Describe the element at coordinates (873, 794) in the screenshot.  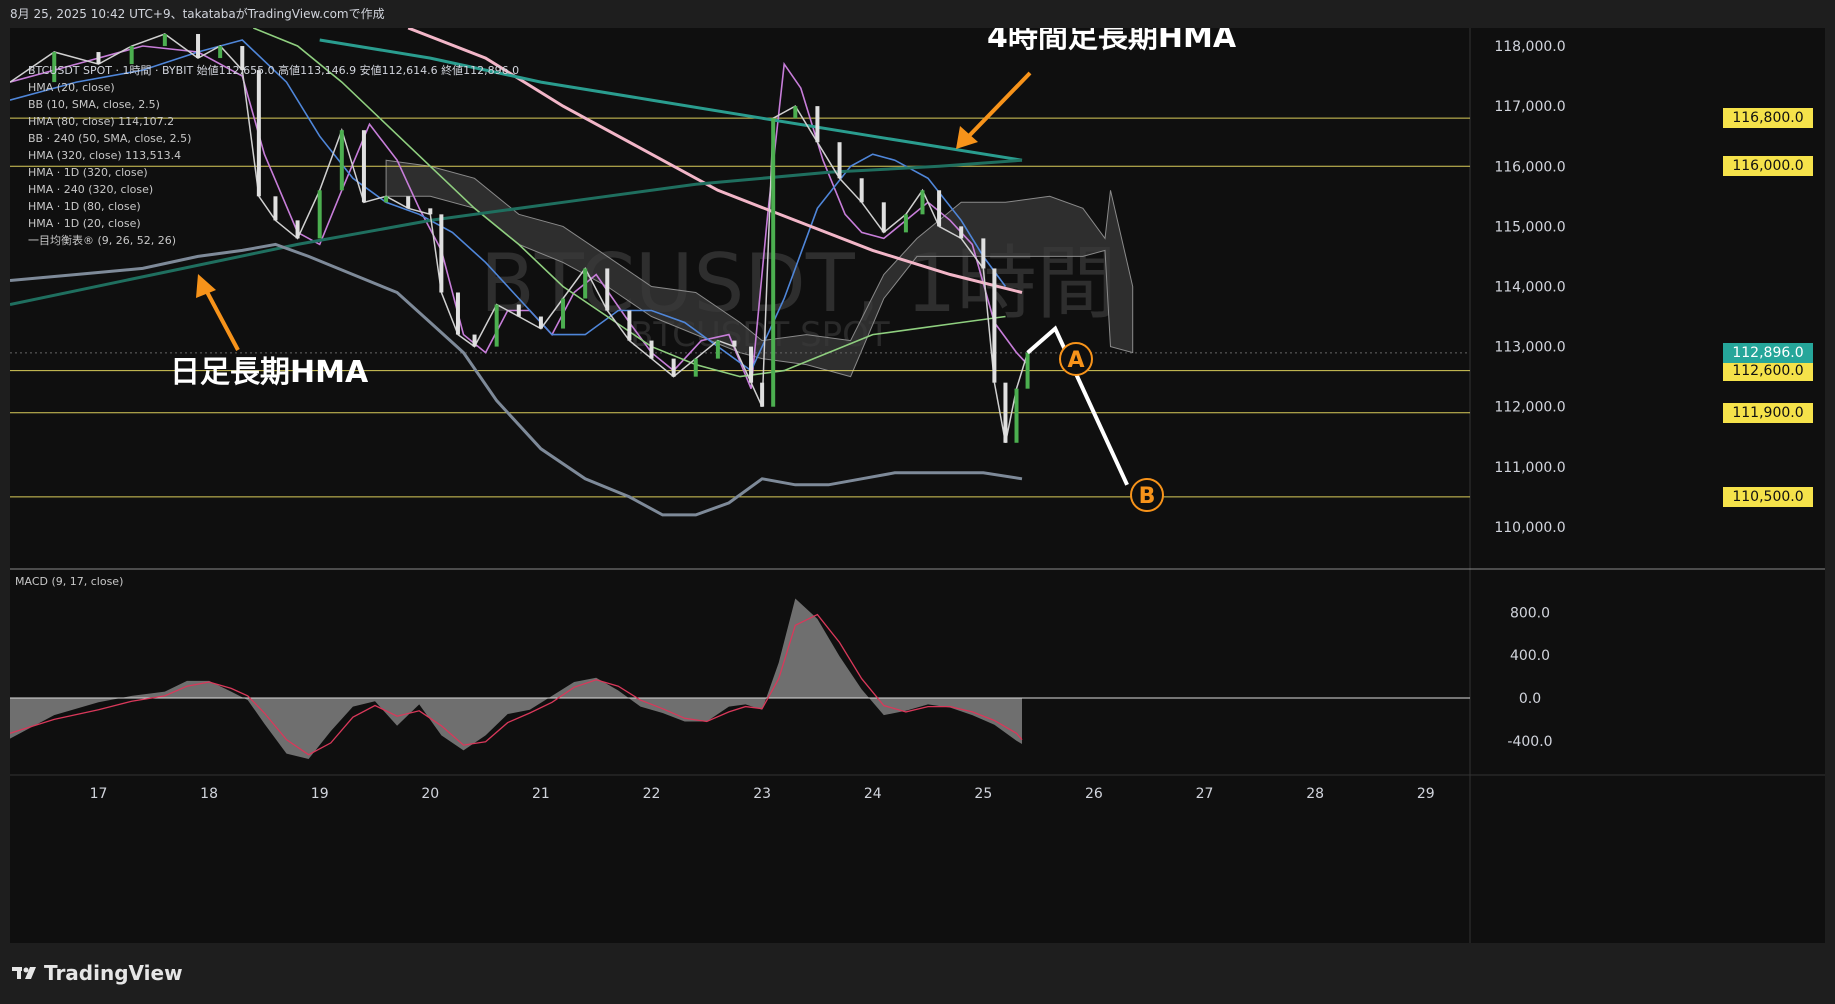
I see `time-tick-label: 24` at that location.